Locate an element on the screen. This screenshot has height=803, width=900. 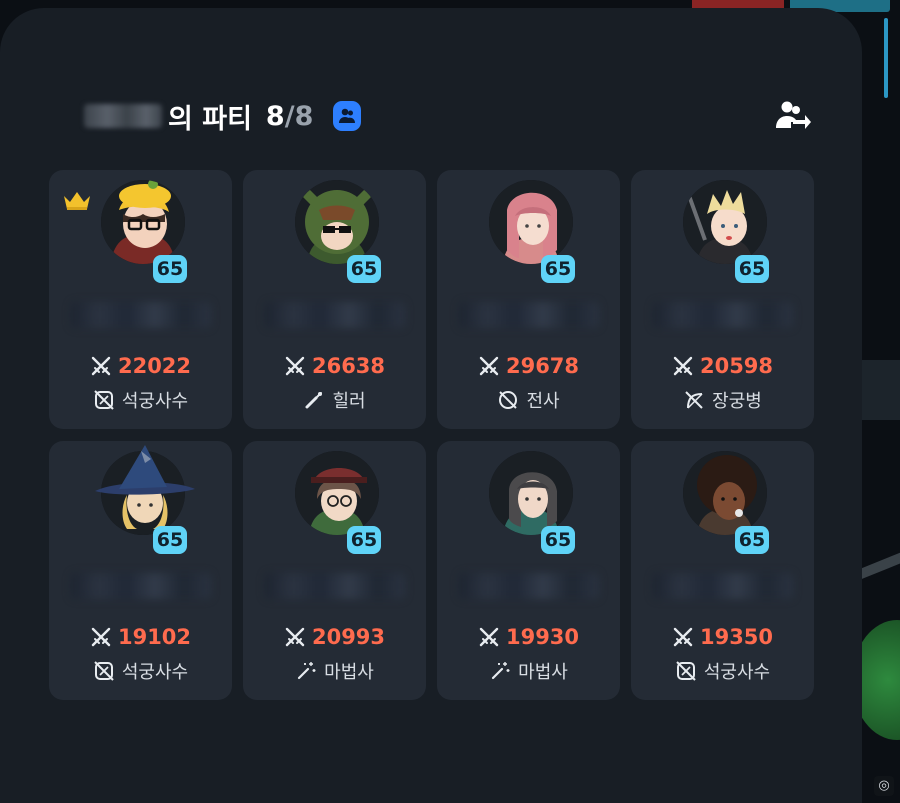
member-power-value: 19930 is located at coordinates (542, 637).